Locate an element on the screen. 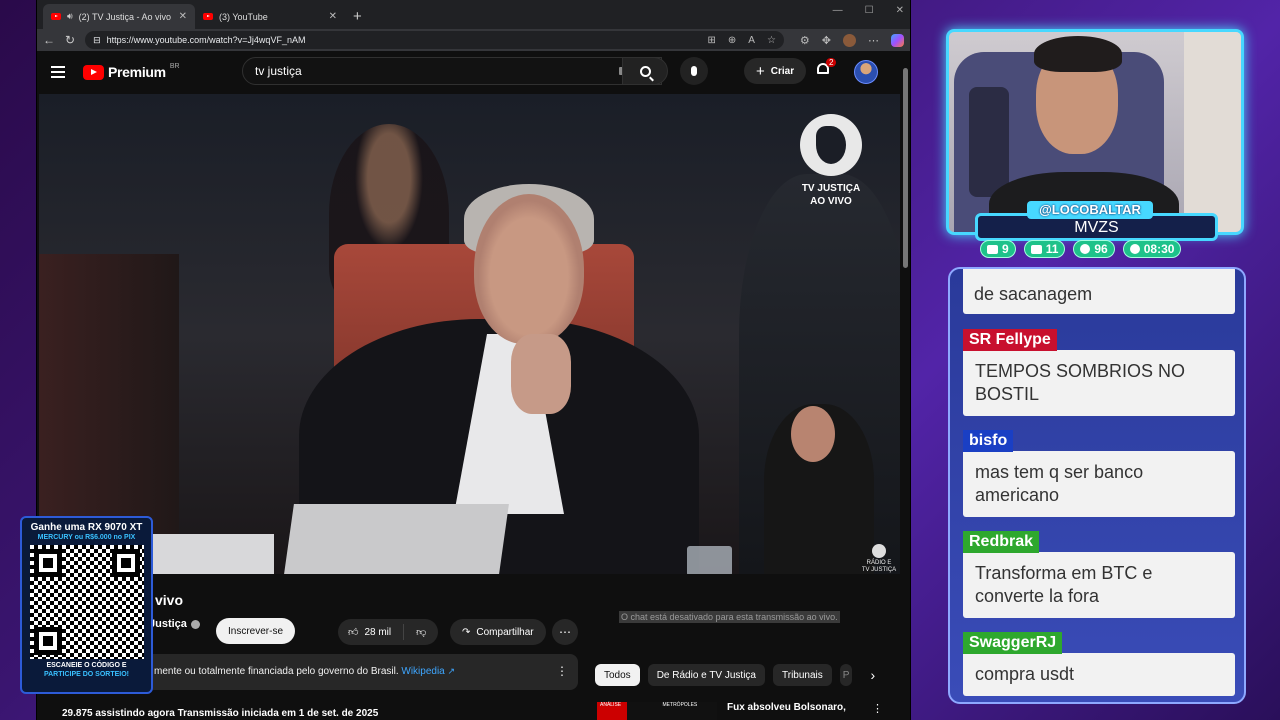 The height and width of the screenshot is (720, 1280). hamburger-menu-icon is located at coordinates (58, 72).